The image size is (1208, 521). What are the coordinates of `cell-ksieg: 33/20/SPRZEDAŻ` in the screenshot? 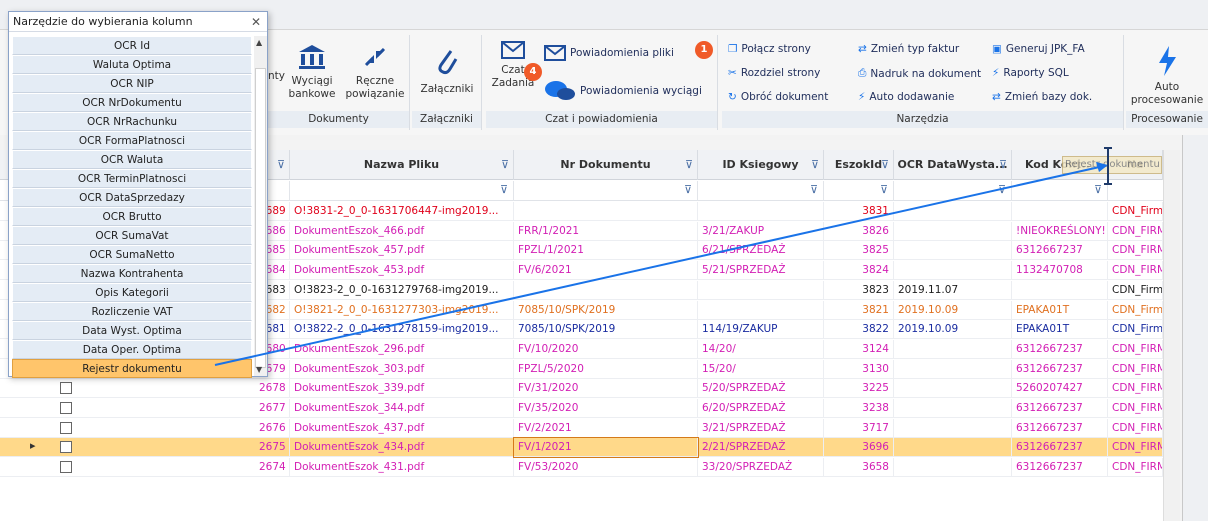 It's located at (761, 468).